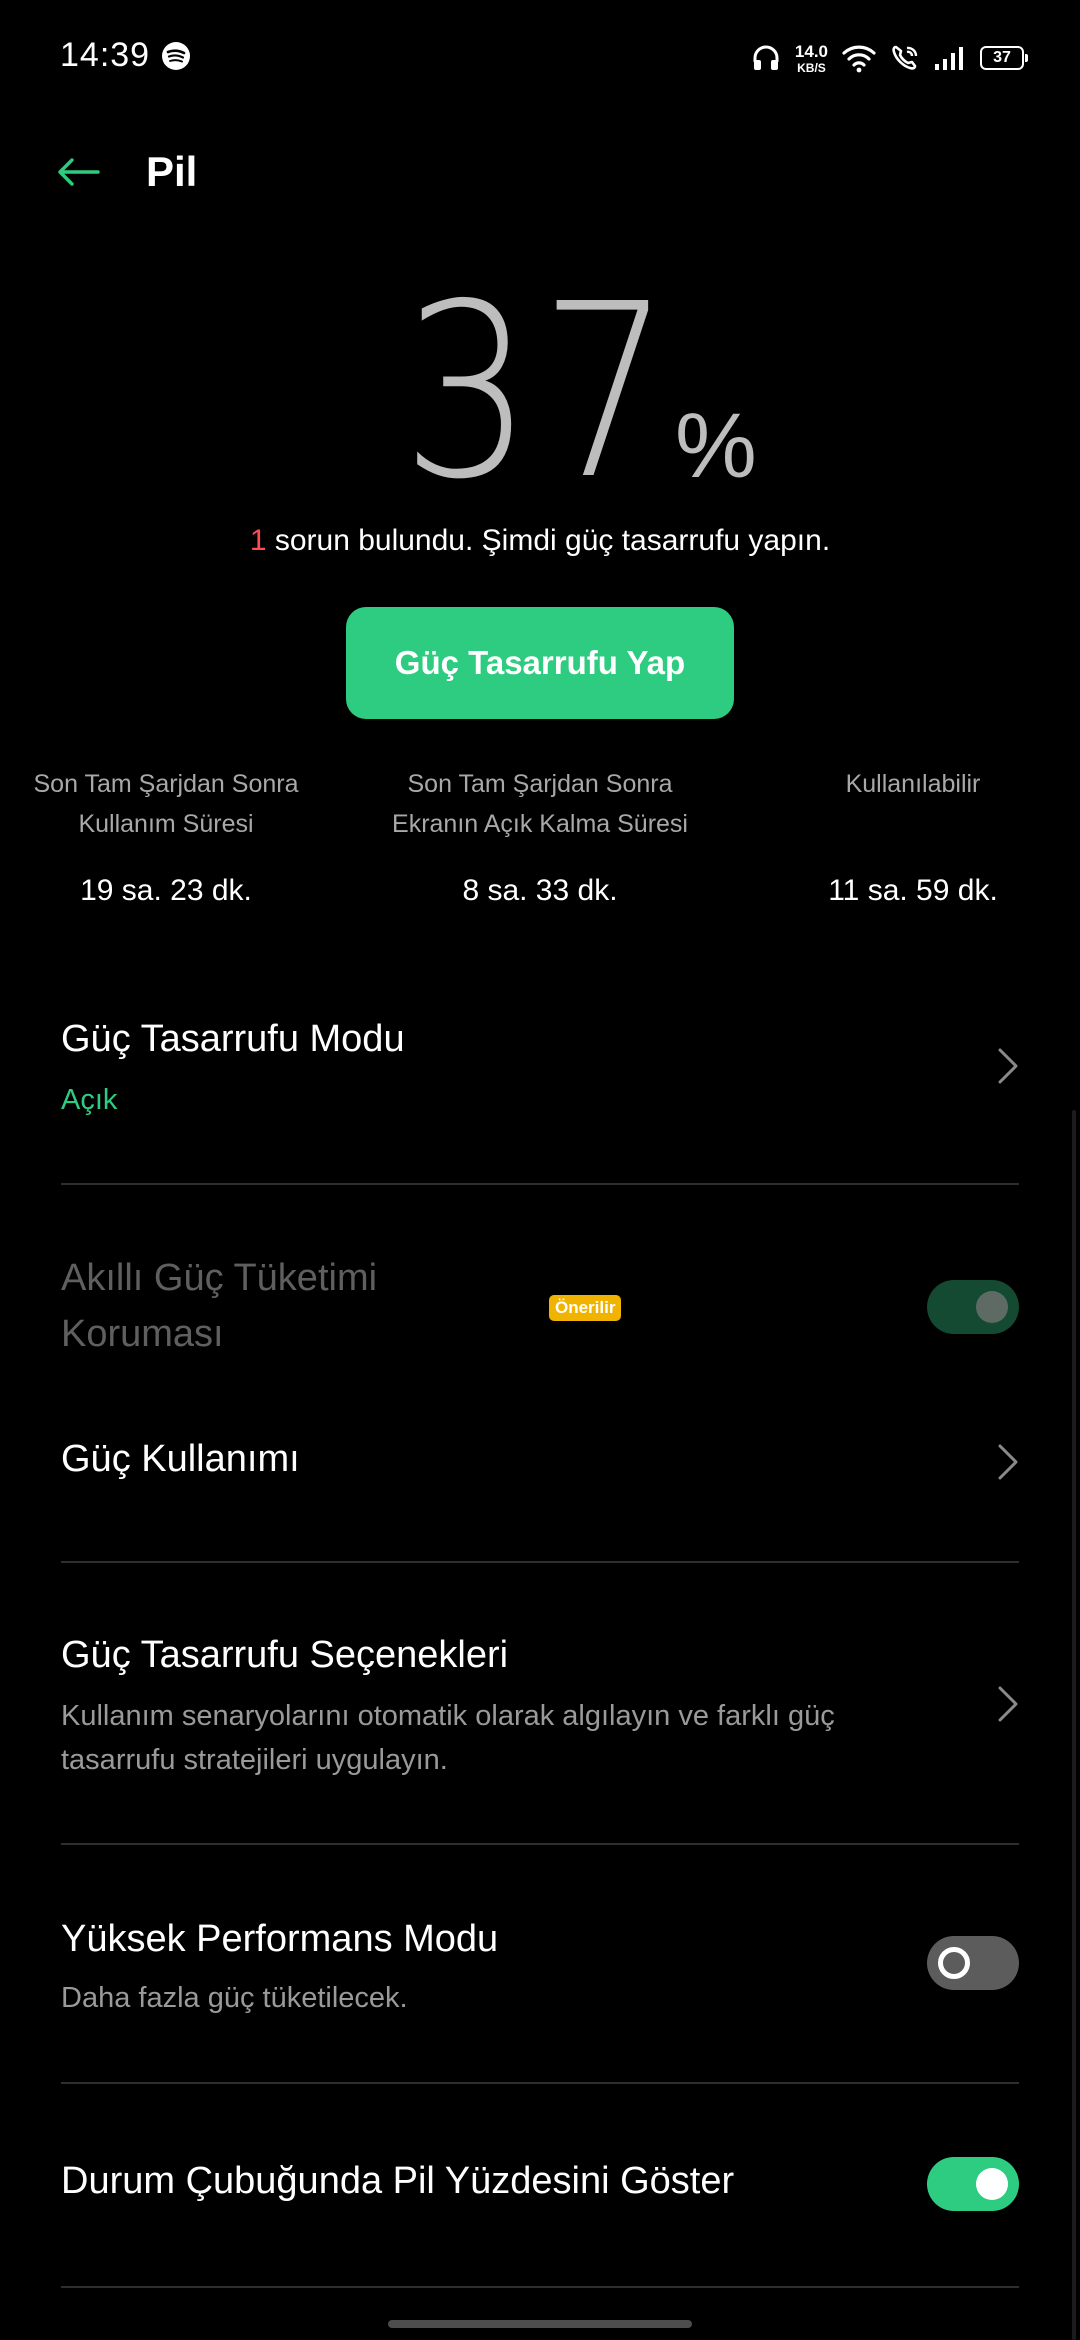 Image resolution: width=1080 pixels, height=2340 pixels. Describe the element at coordinates (398, 2181) in the screenshot. I see `show-percentage-title: Durum Çubuğunda Pil Yüzdesini Göster` at that location.